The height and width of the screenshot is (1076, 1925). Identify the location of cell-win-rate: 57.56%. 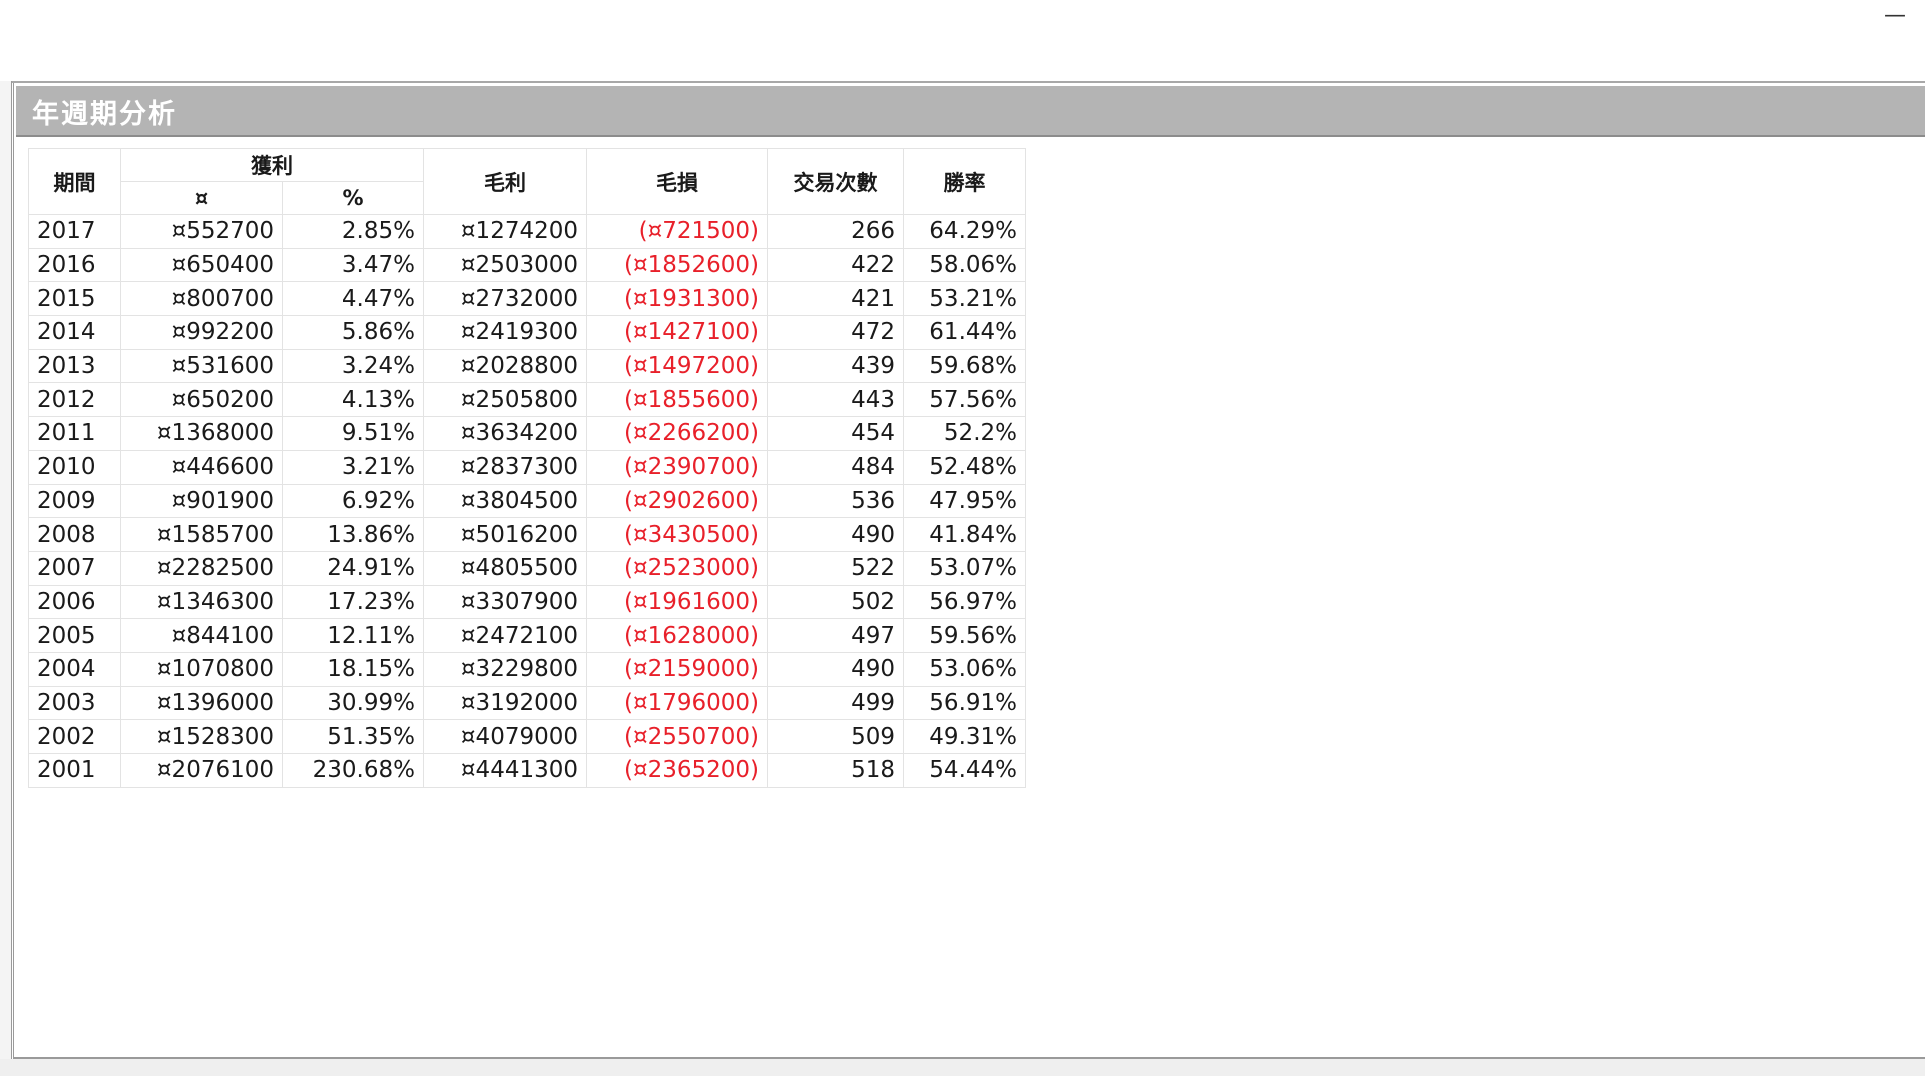
(964, 400).